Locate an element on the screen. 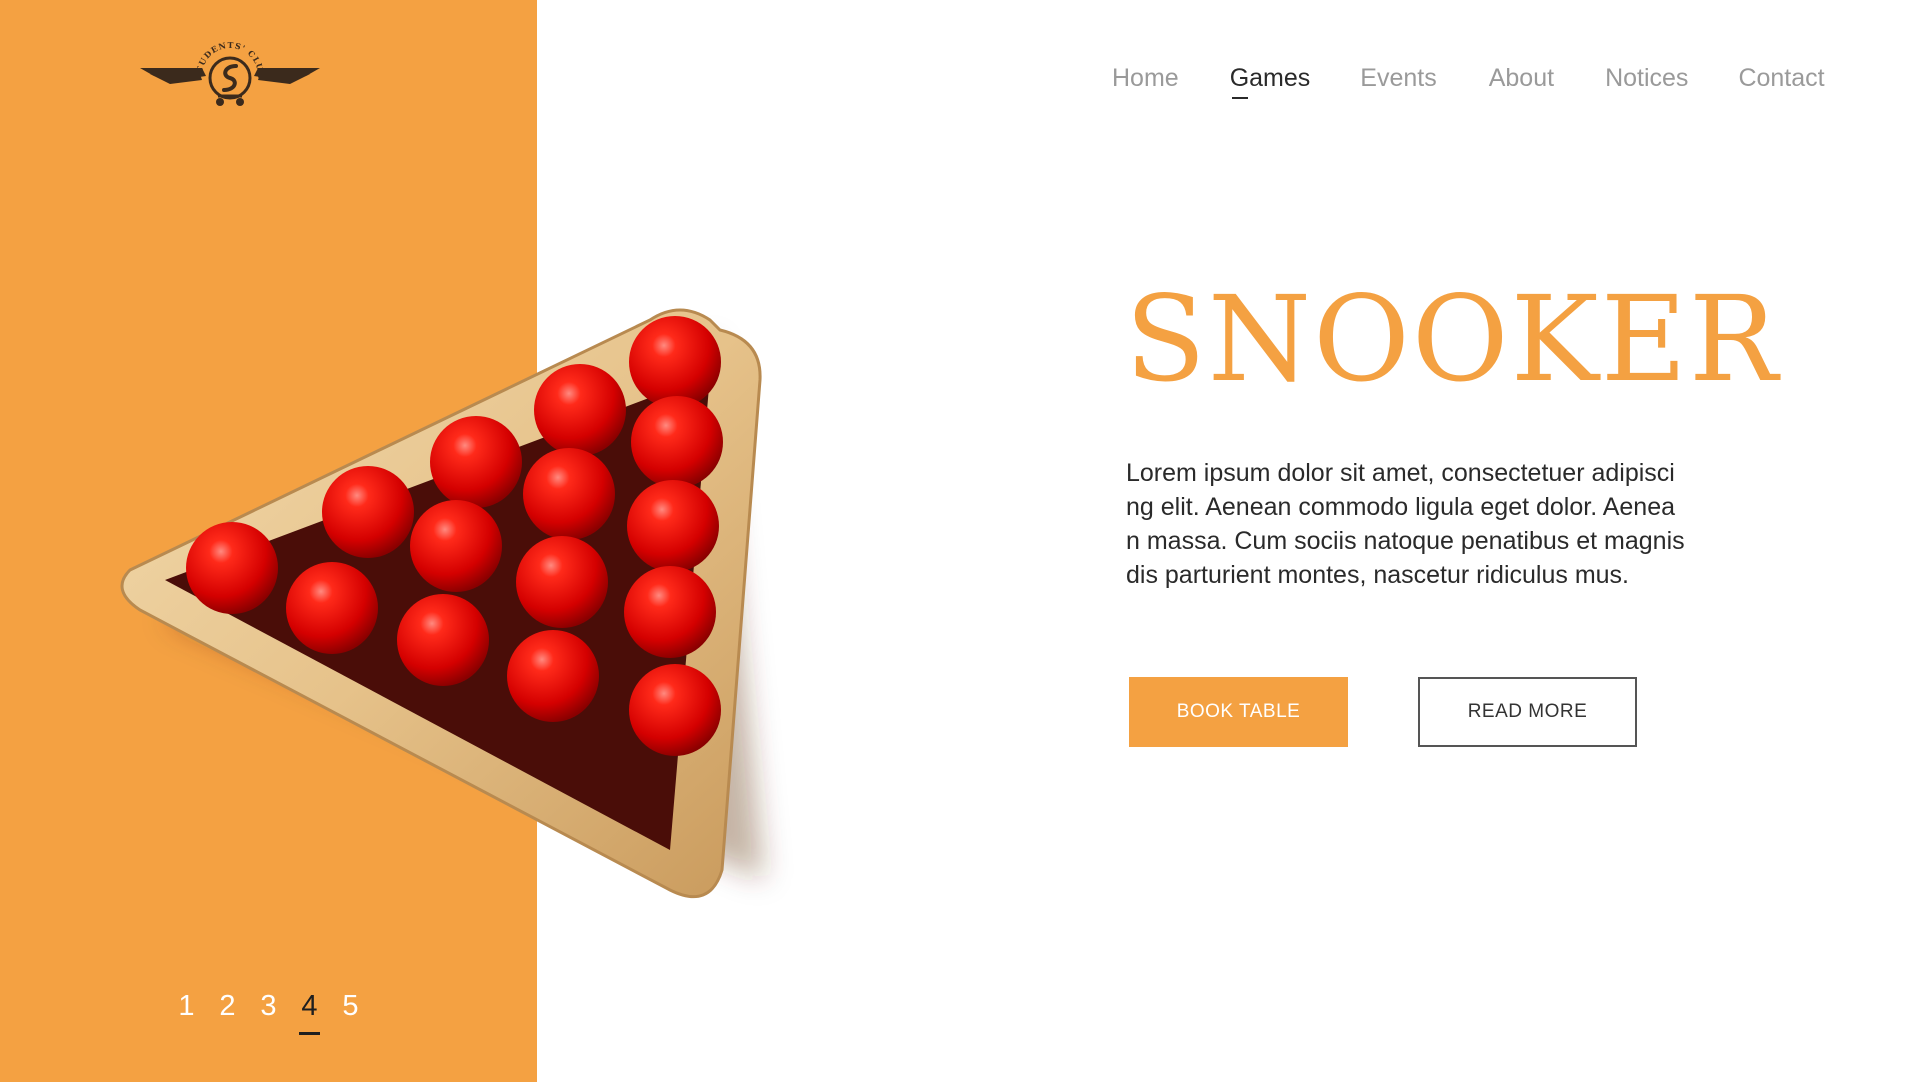 Image resolution: width=1921 pixels, height=1082 pixels. nav-notices: Notices is located at coordinates (1646, 78).